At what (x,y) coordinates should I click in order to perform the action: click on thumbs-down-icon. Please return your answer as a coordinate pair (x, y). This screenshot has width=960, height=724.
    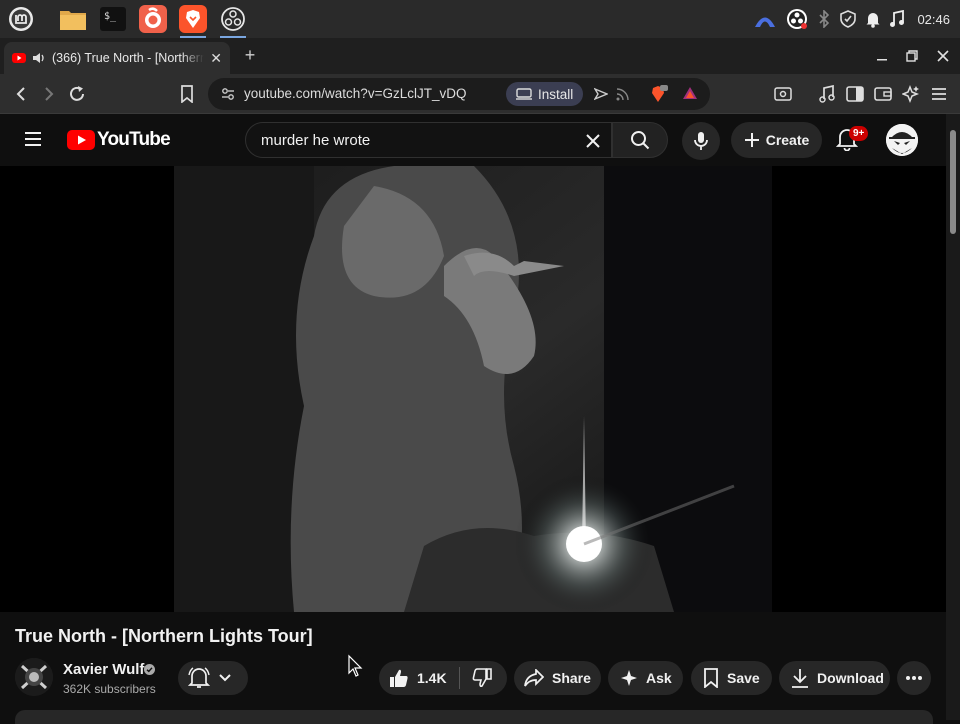
    Looking at the image, I should click on (482, 678).